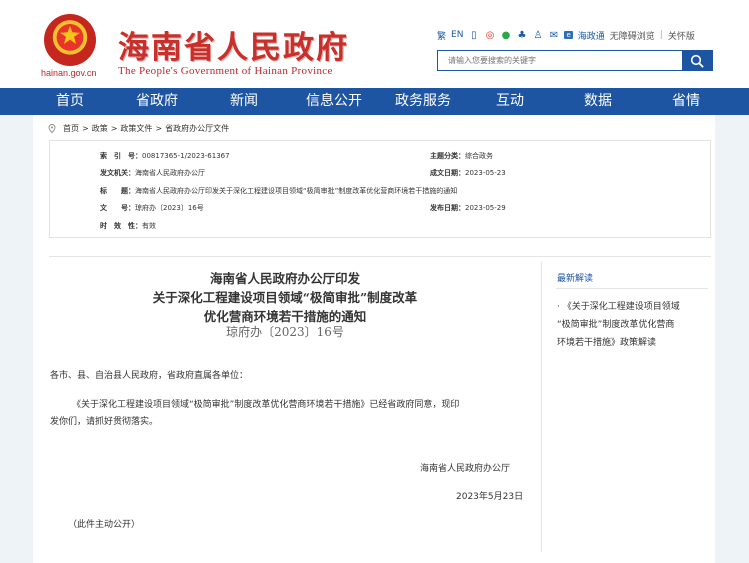  What do you see at coordinates (69, 73) in the screenshot?
I see `site-domain: hainan.gov.cn` at bounding box center [69, 73].